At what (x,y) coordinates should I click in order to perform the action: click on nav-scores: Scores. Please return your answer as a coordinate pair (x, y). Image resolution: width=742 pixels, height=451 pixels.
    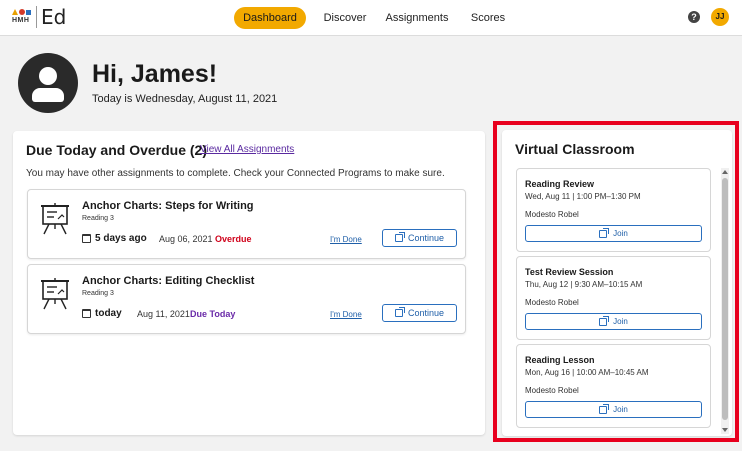
    Looking at the image, I should click on (488, 18).